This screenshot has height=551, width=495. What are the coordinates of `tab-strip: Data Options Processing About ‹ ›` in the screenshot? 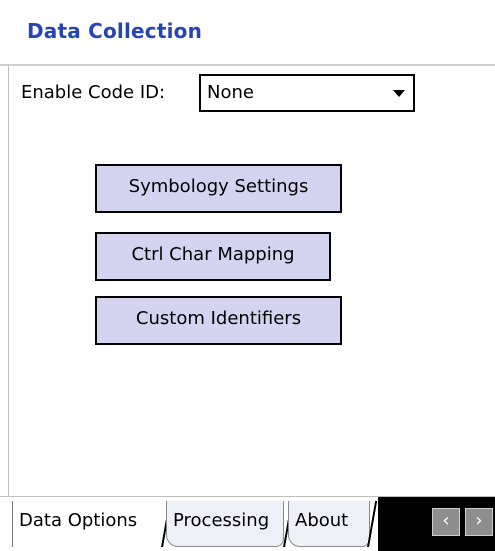 It's located at (247, 523).